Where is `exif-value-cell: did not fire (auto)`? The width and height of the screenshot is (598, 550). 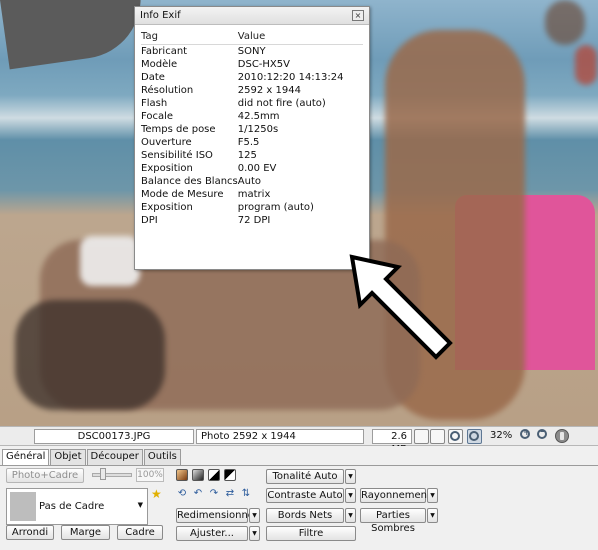
exif-value-cell: did not fire (auto) is located at coordinates (281, 103).